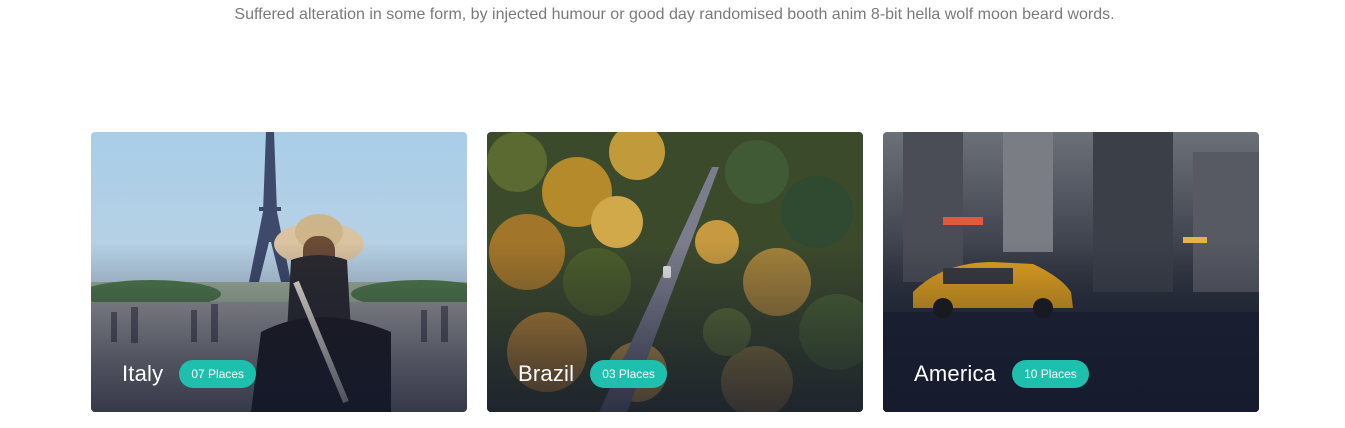 Image resolution: width=1345 pixels, height=428 pixels. What do you see at coordinates (546, 373) in the screenshot?
I see `destination-name: Brazil` at bounding box center [546, 373].